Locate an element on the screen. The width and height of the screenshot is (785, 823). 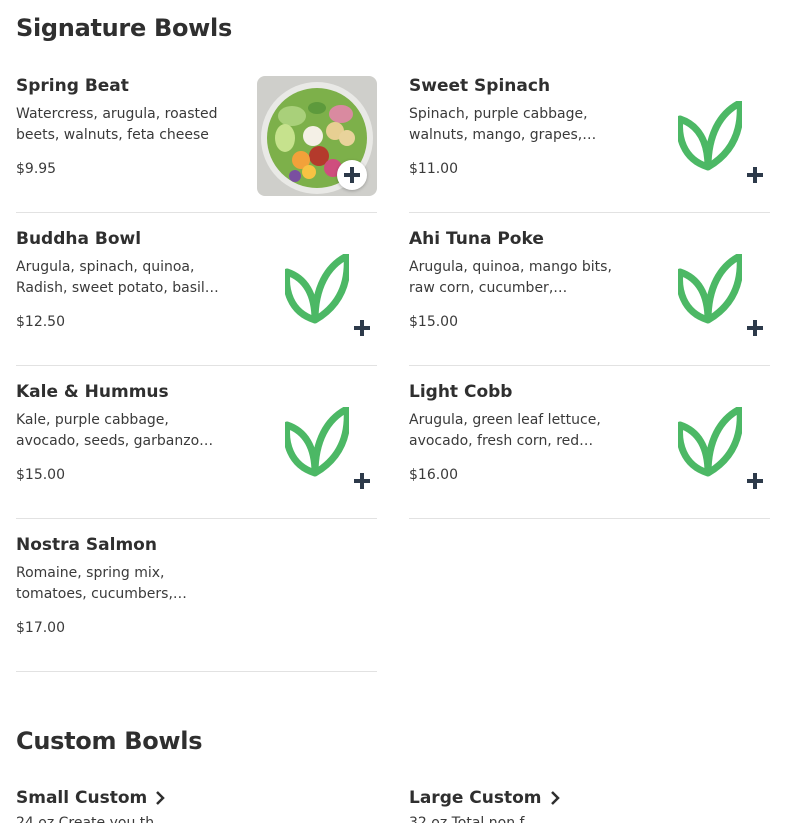
section-title-custom: Custom Bowls is located at coordinates (109, 741).